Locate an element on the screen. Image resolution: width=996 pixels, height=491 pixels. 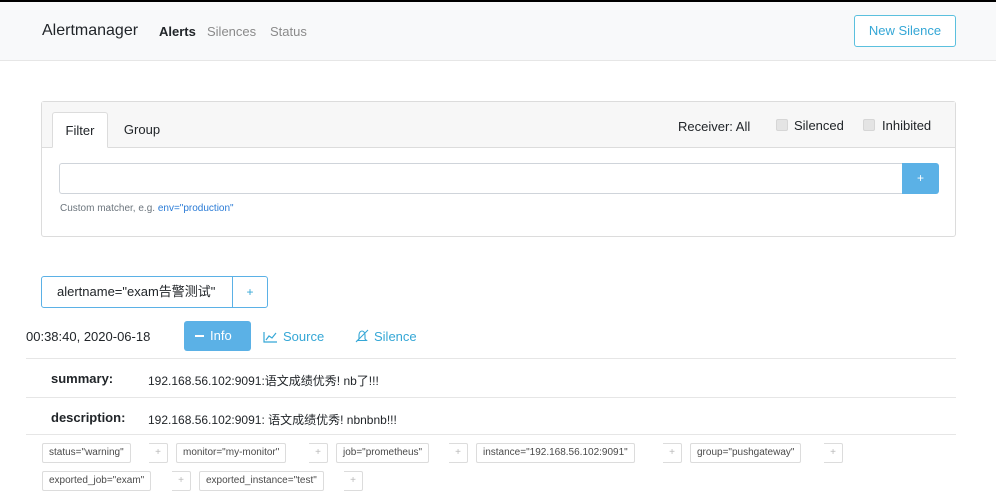
silence-label: Silence is located at coordinates (395, 336).